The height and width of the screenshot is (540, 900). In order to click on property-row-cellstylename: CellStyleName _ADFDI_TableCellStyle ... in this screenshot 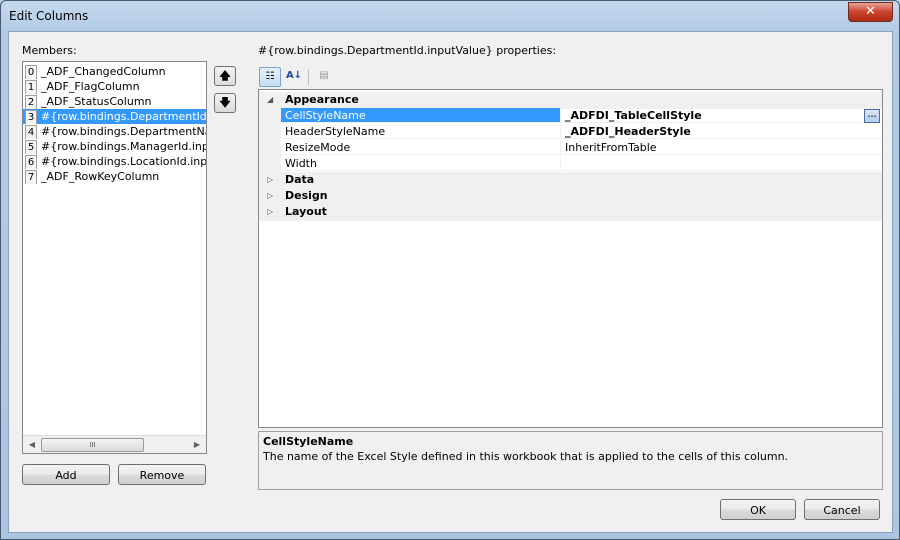, I will do `click(570, 116)`.